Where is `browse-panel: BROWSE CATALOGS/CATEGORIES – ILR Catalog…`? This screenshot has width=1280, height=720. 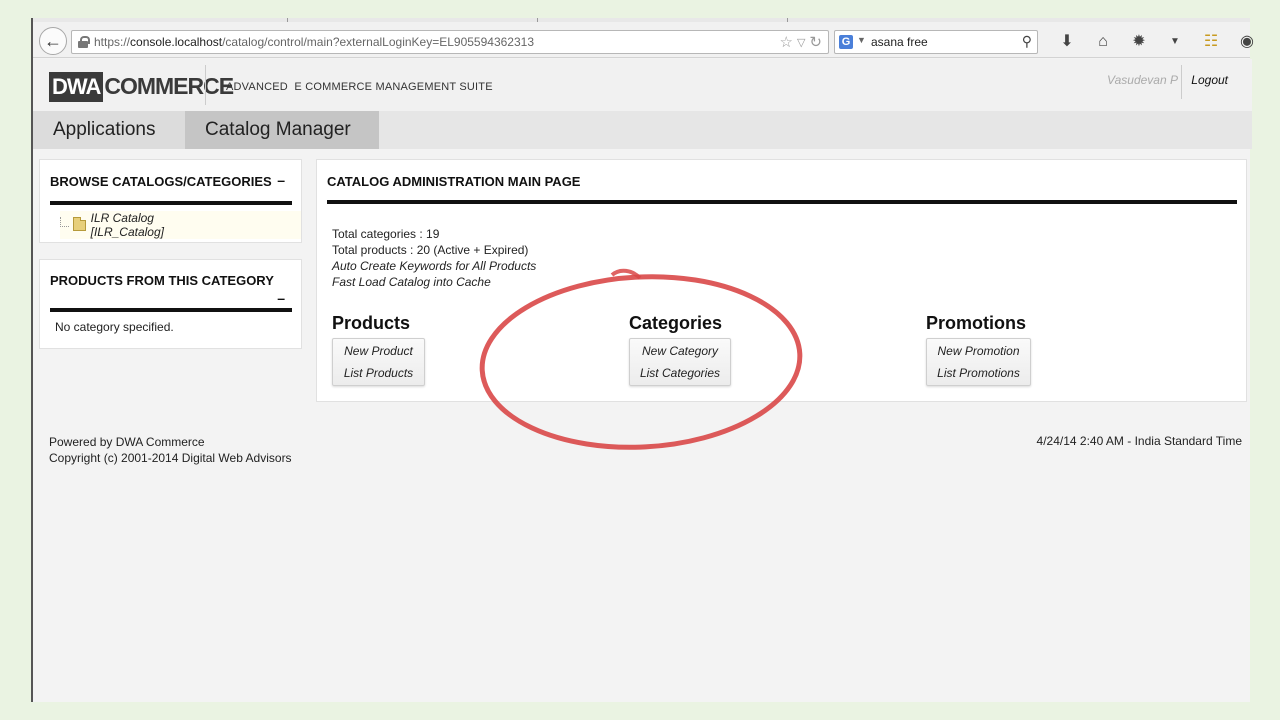 browse-panel: BROWSE CATALOGS/CATEGORIES – ILR Catalog… is located at coordinates (170, 201).